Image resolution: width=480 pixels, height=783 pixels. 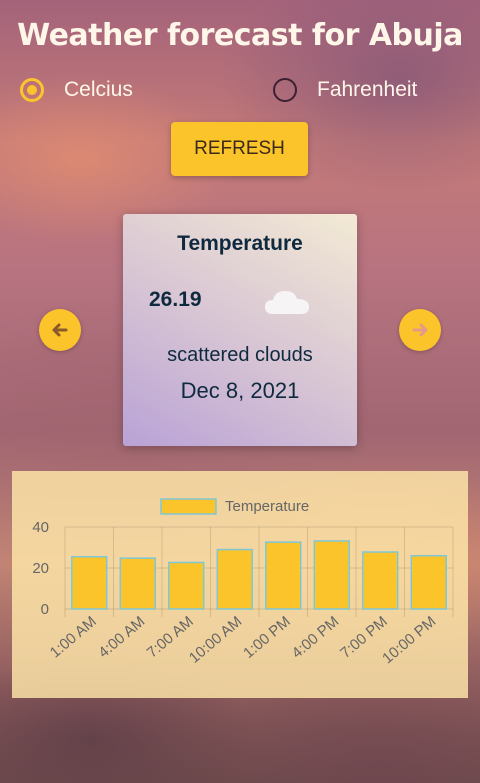 I want to click on legend-swatch, so click(x=188, y=506).